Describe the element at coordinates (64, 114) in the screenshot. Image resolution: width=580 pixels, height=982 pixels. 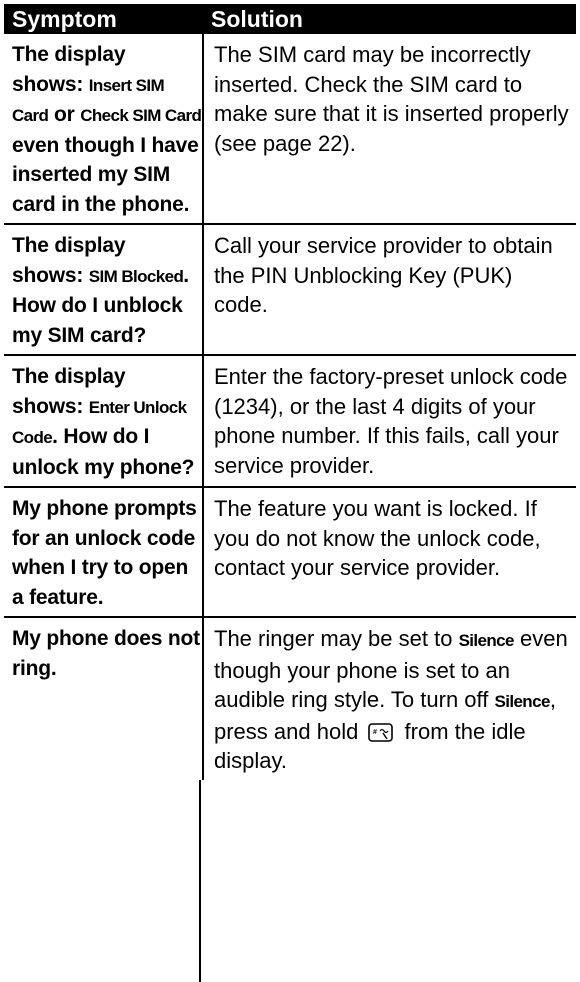
I see `cell-text: or` at that location.